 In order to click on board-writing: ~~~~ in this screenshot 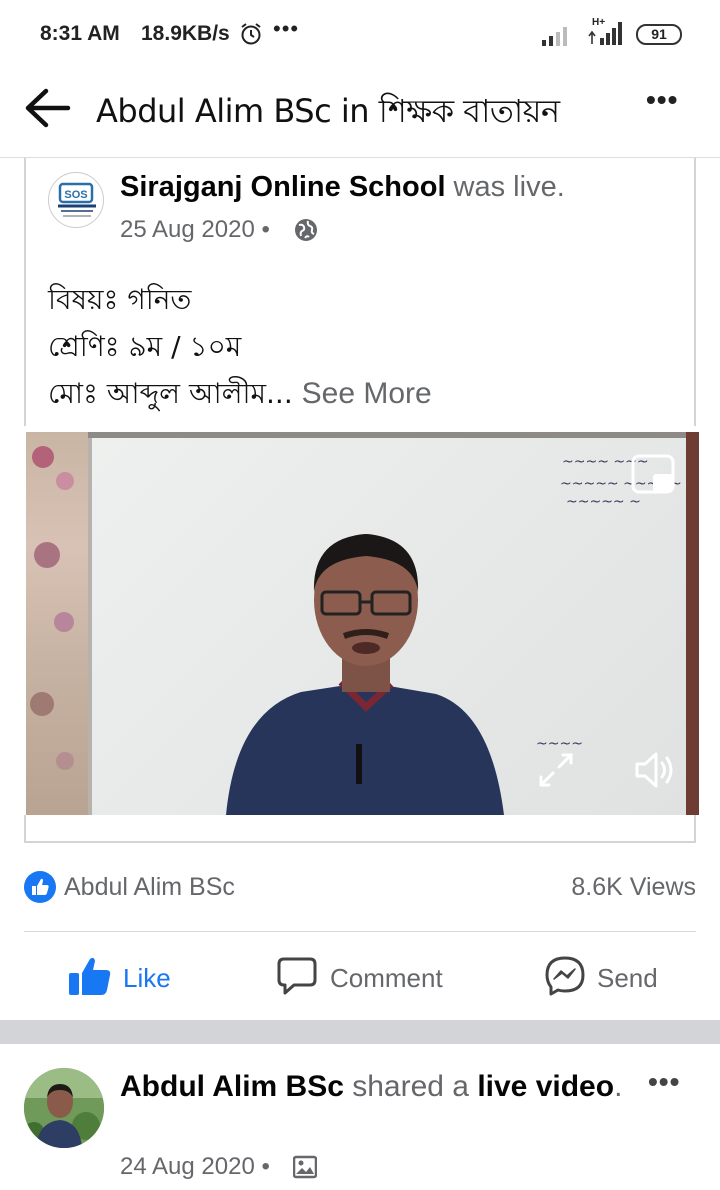, I will do `click(559, 744)`.